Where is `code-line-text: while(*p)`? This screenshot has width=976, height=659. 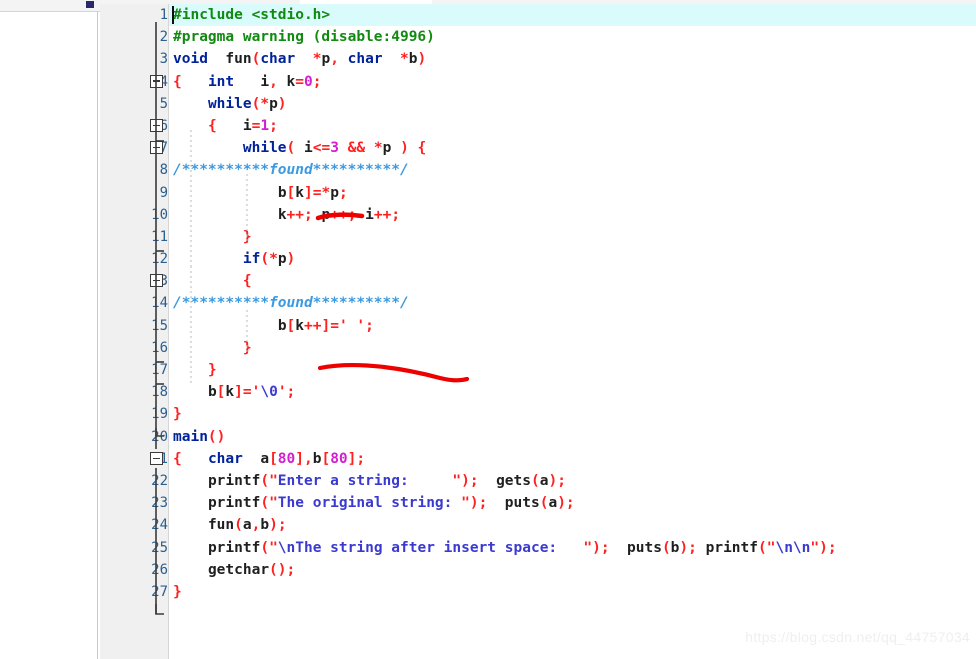
code-line-text: while(*p) is located at coordinates (247, 103).